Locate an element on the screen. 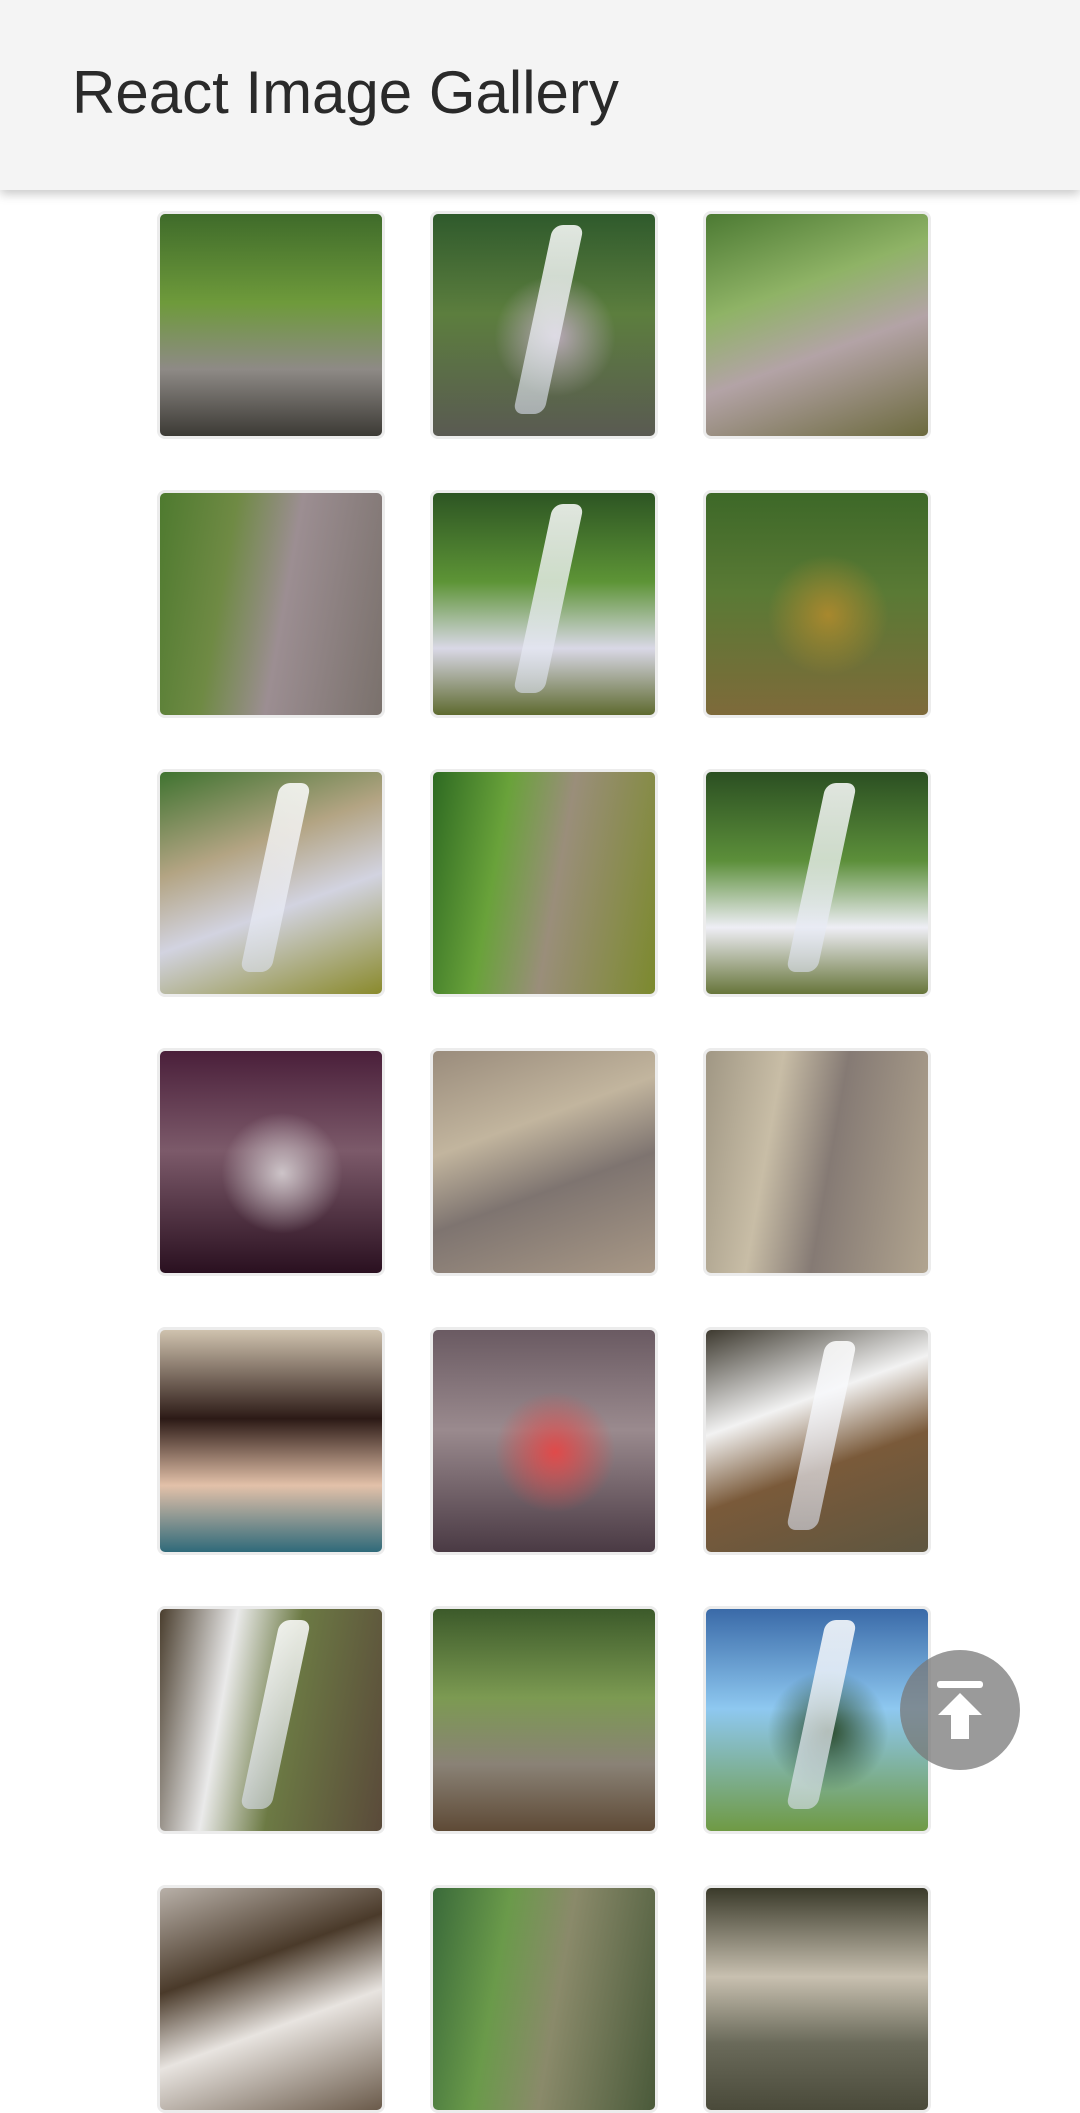 This screenshot has width=1080, height=2113. scroll-to-top-button is located at coordinates (960, 1710).